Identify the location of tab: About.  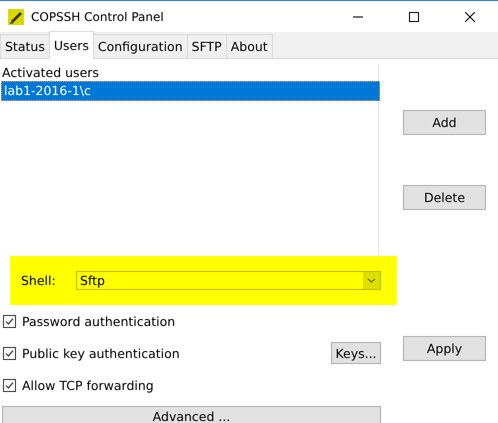
(249, 46).